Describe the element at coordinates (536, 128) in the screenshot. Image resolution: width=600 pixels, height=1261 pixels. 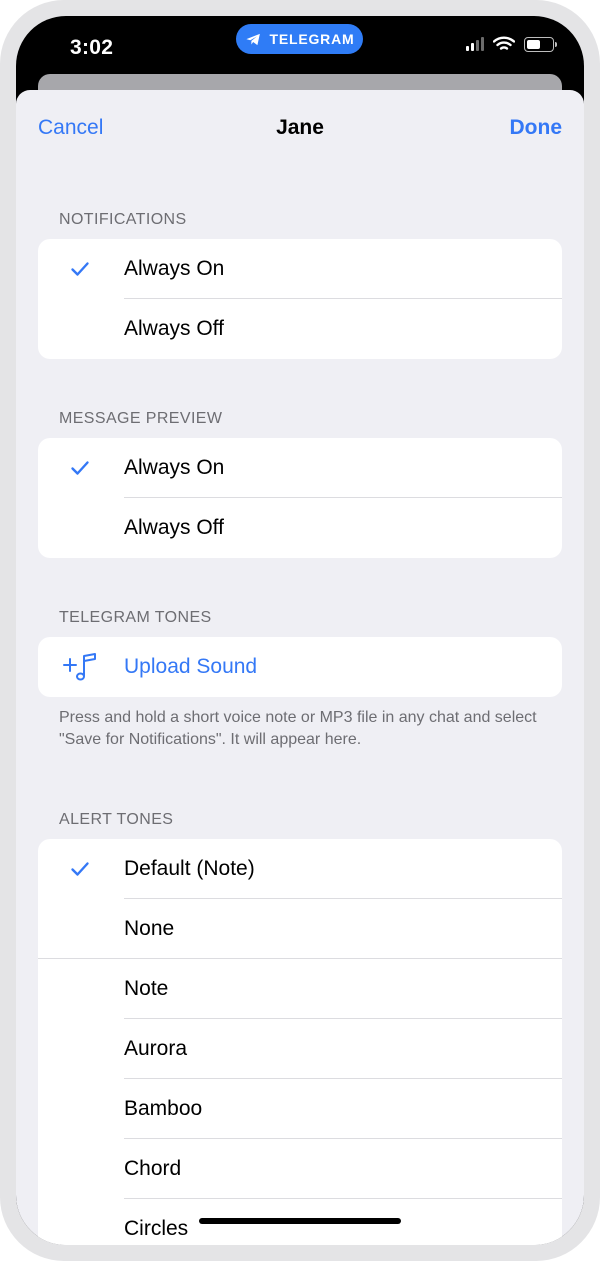
I see `done-button: Done` at that location.